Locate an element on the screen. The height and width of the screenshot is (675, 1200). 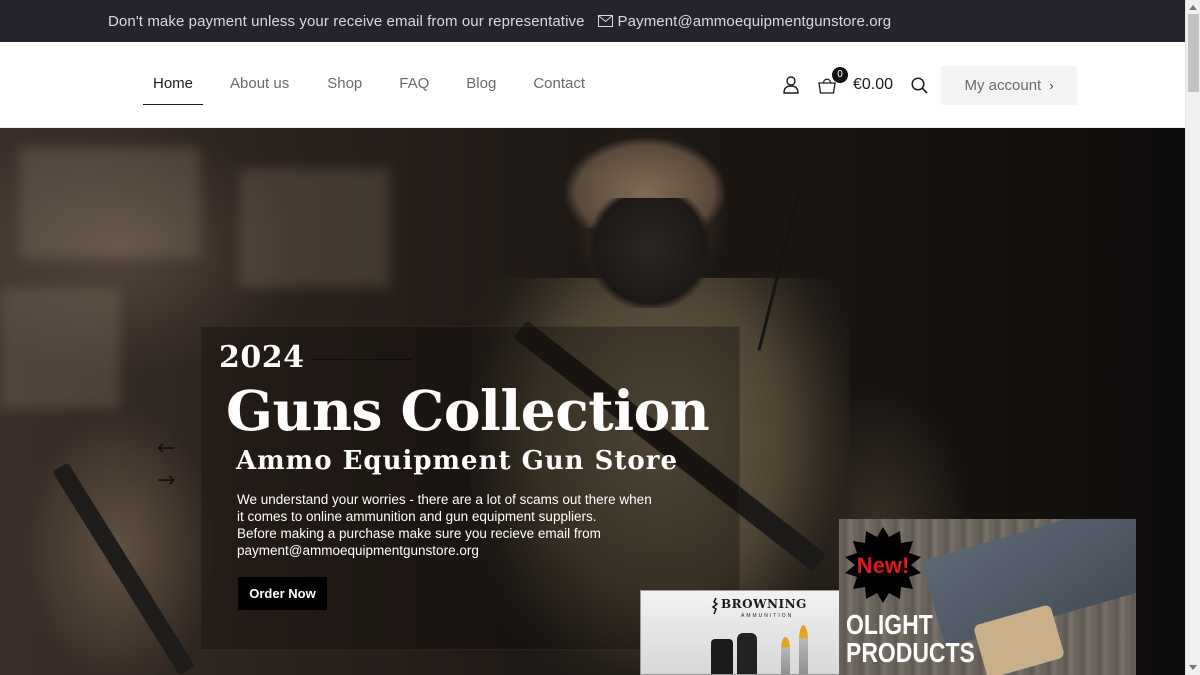
hero-soldier-face is located at coordinates (650, 253).